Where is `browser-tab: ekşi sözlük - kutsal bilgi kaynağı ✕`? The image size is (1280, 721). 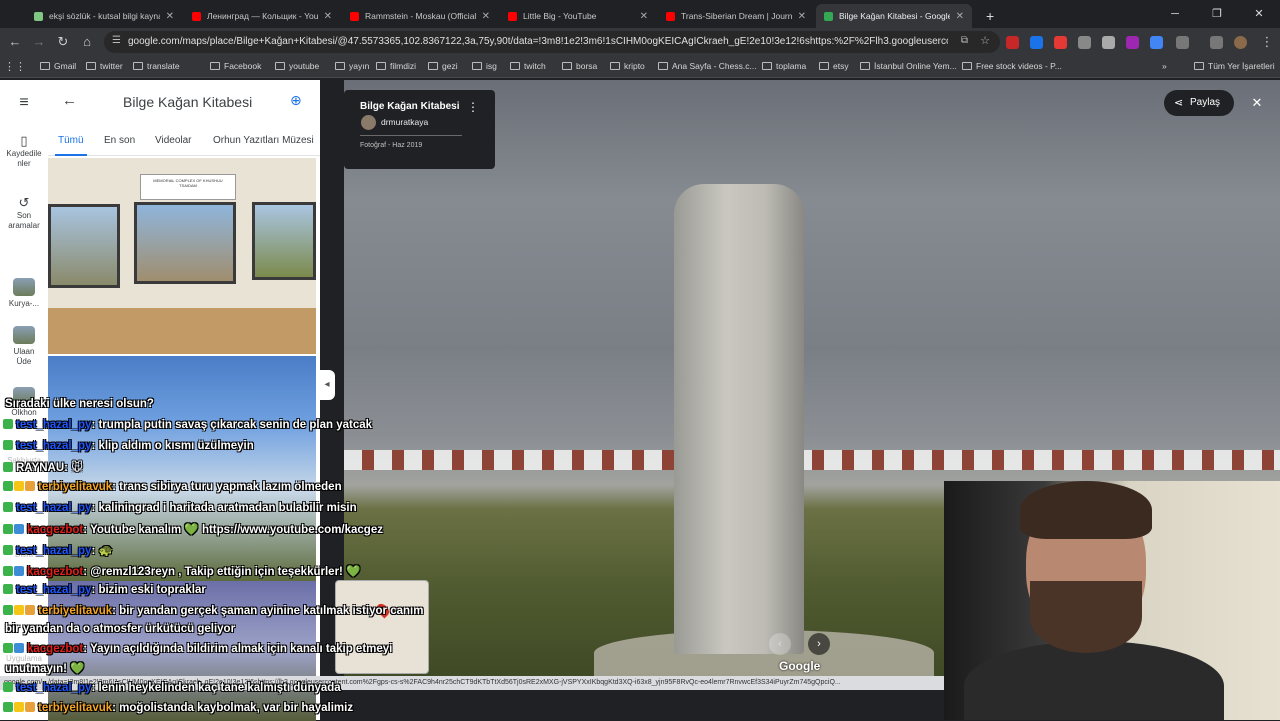
browser-tab: ekşi sözlük - kutsal bilgi kaynağı ✕ is located at coordinates (104, 16).